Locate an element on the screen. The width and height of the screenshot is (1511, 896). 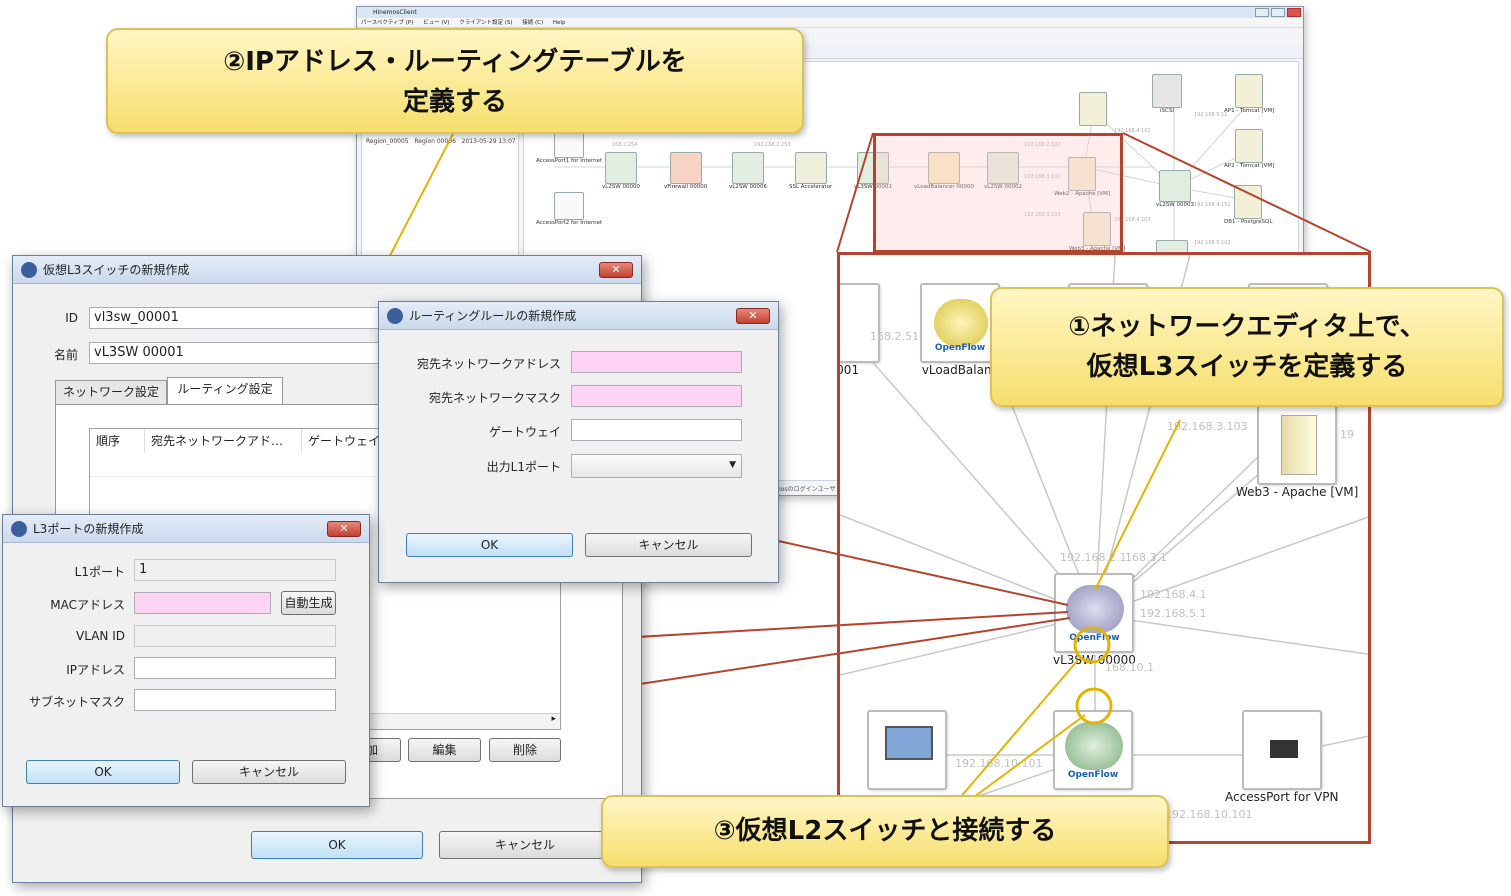
auto-generate-button: 自動生成 is located at coordinates (308, 603).